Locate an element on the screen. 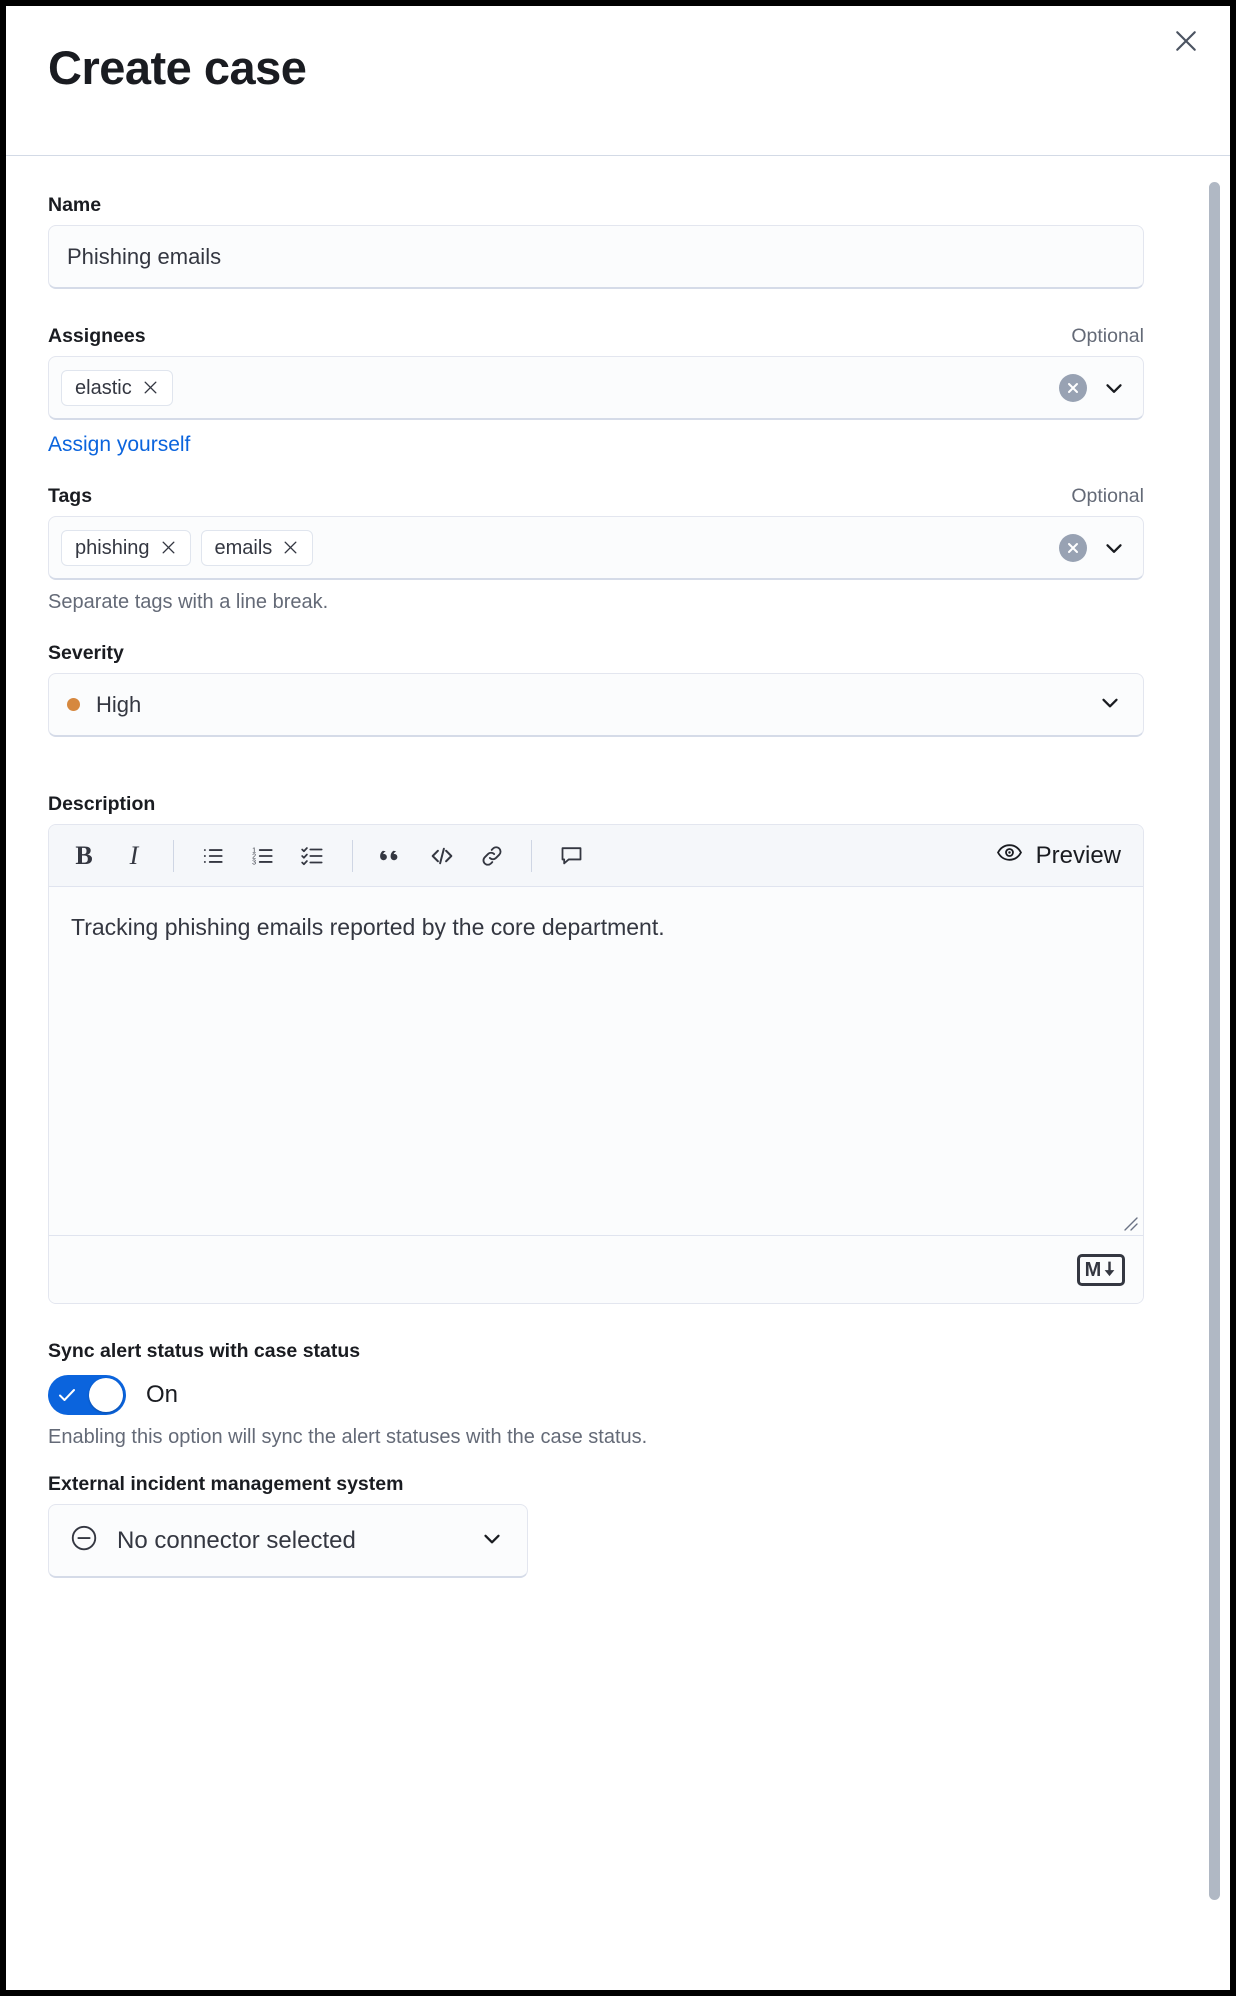  field-severity: Severity High is located at coordinates (596, 689).